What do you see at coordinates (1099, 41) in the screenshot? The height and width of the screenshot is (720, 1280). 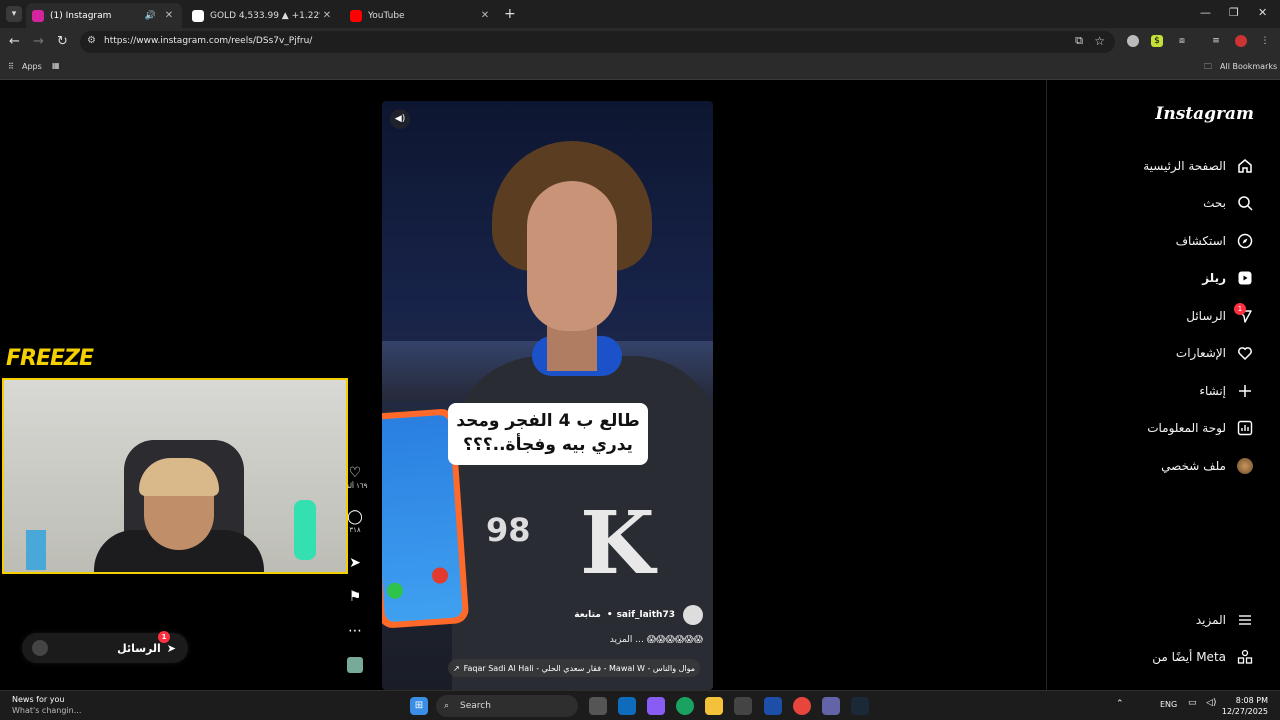 I see `bookmark-star-icon: ☆` at bounding box center [1099, 41].